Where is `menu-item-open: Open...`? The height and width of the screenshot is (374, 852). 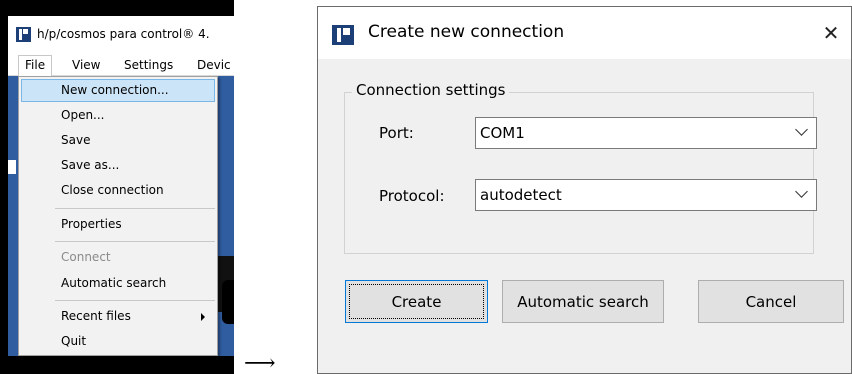 menu-item-open: Open... is located at coordinates (118, 115).